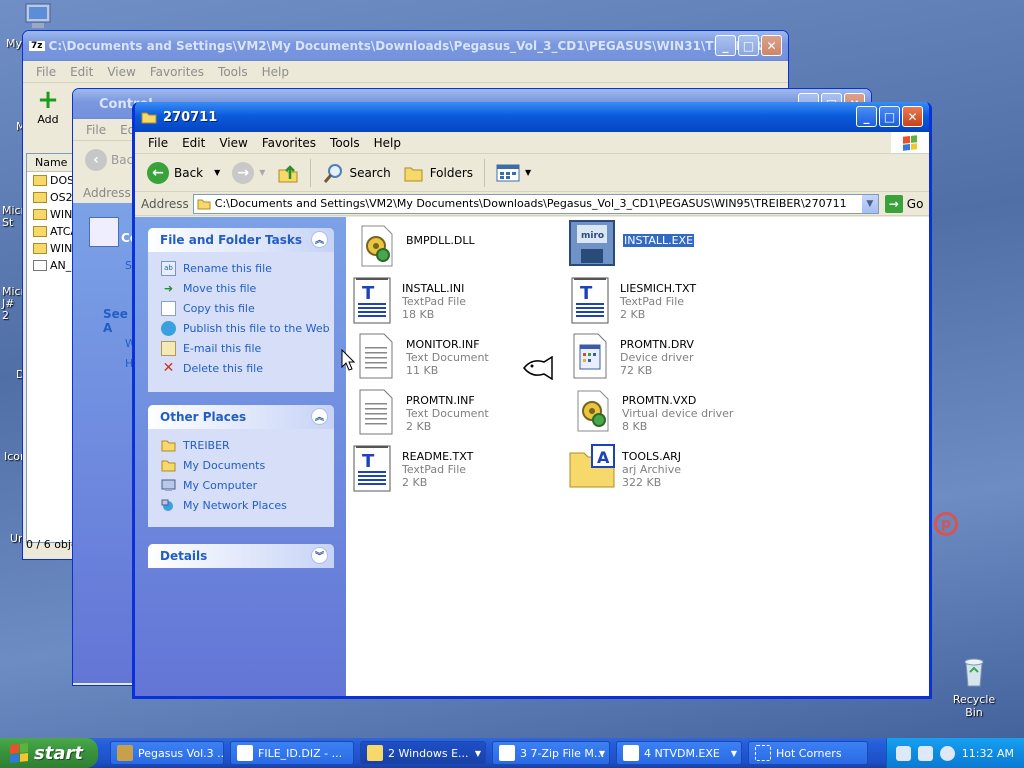 This screenshot has height=768, width=1024. Describe the element at coordinates (241, 485) in the screenshot. I see `place-my-computer: My Computer` at that location.